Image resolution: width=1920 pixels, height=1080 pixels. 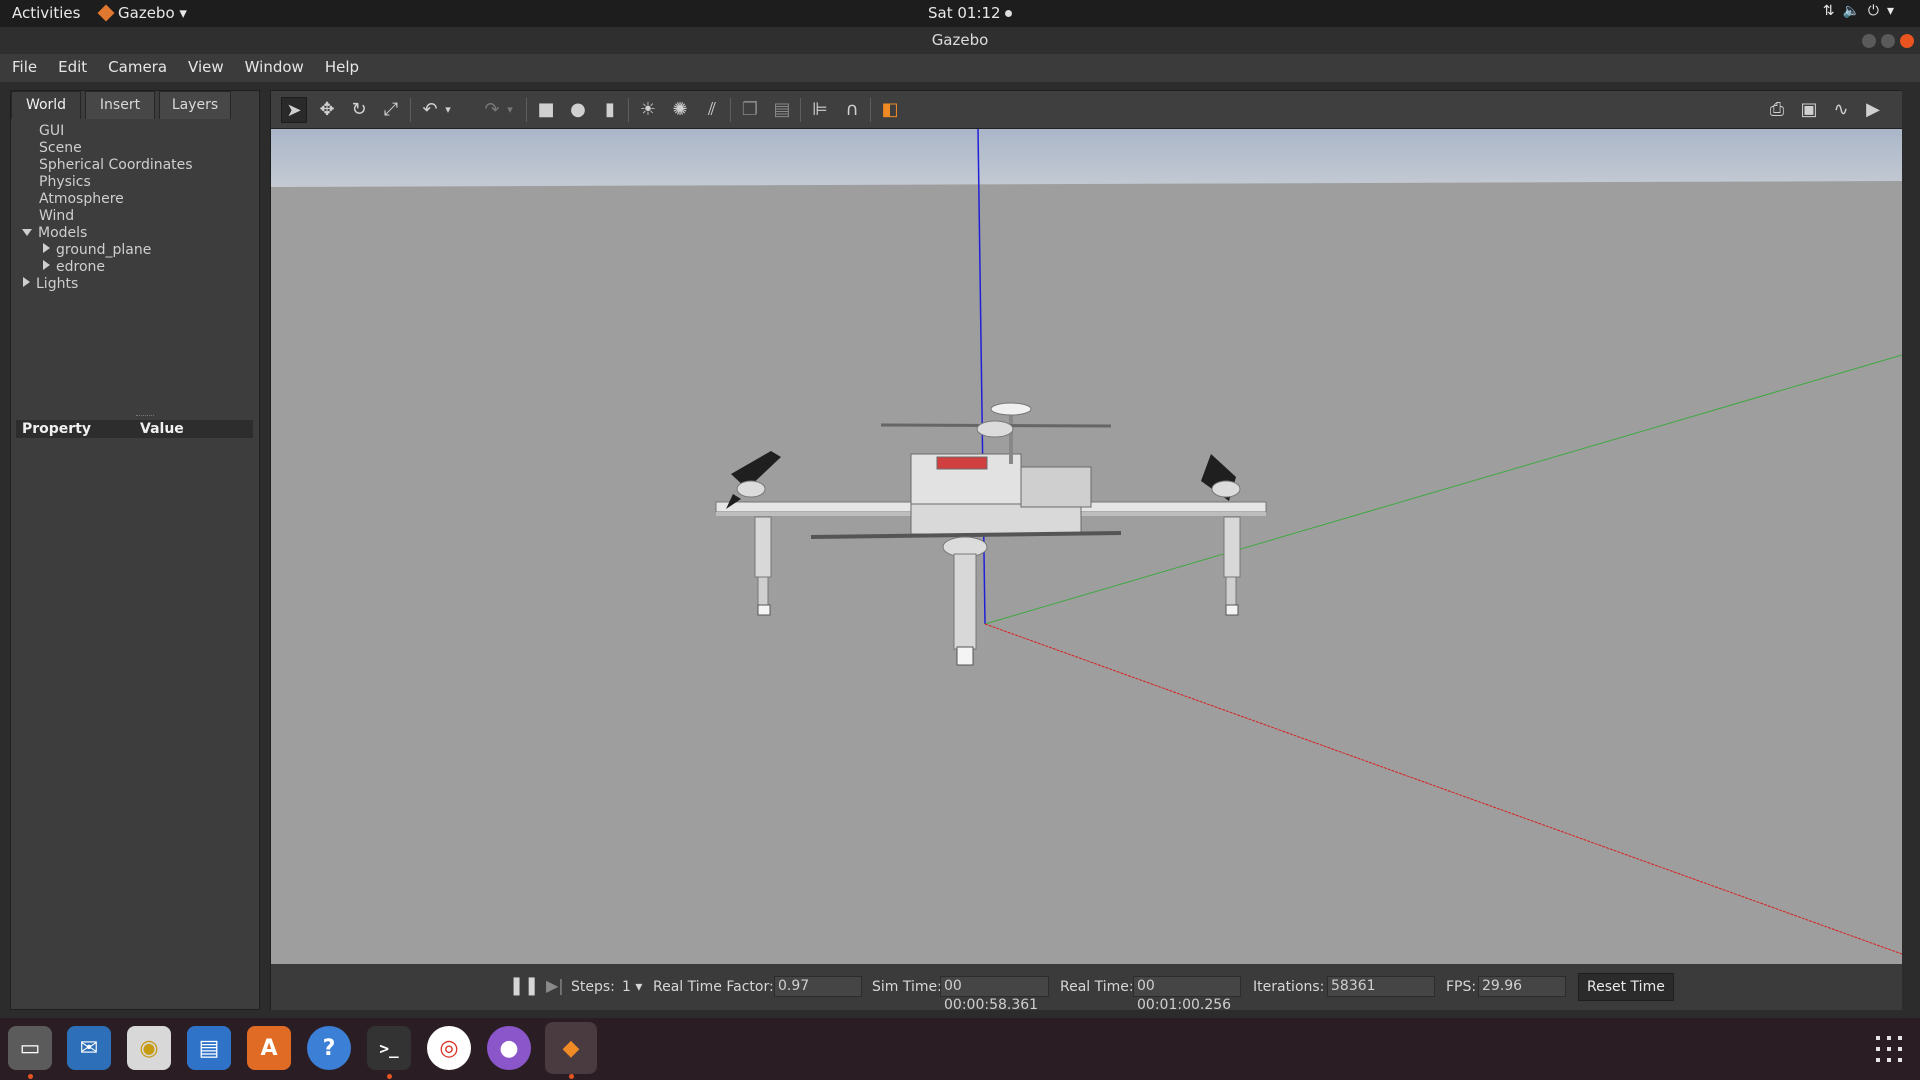 I want to click on help-icon: ?, so click(x=329, y=1048).